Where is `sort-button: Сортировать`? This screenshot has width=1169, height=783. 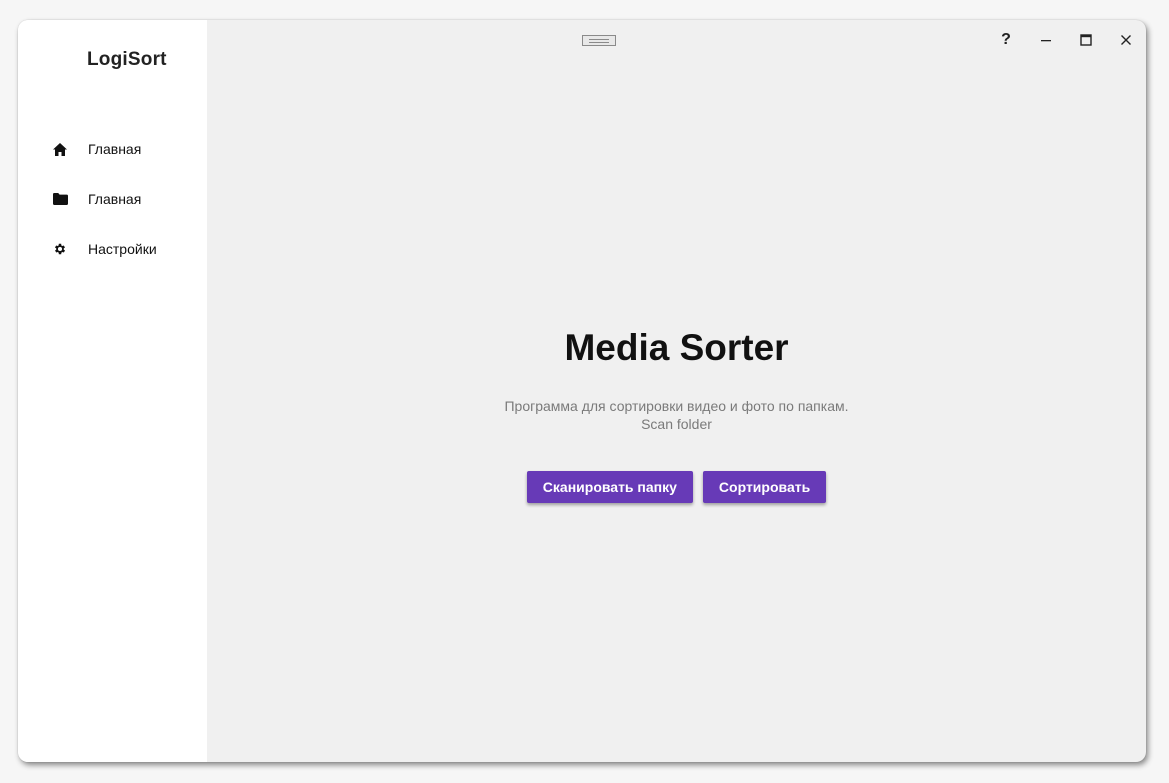
sort-button: Сортировать is located at coordinates (764, 487).